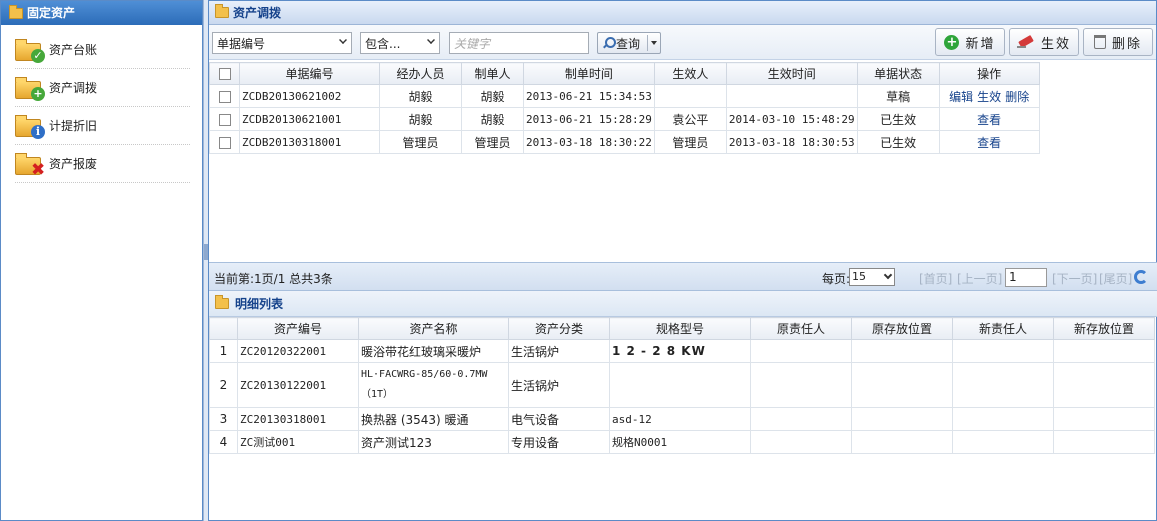 This screenshot has height=521, width=1157. Describe the element at coordinates (559, 328) in the screenshot. I see `col-header: 资产分类` at that location.